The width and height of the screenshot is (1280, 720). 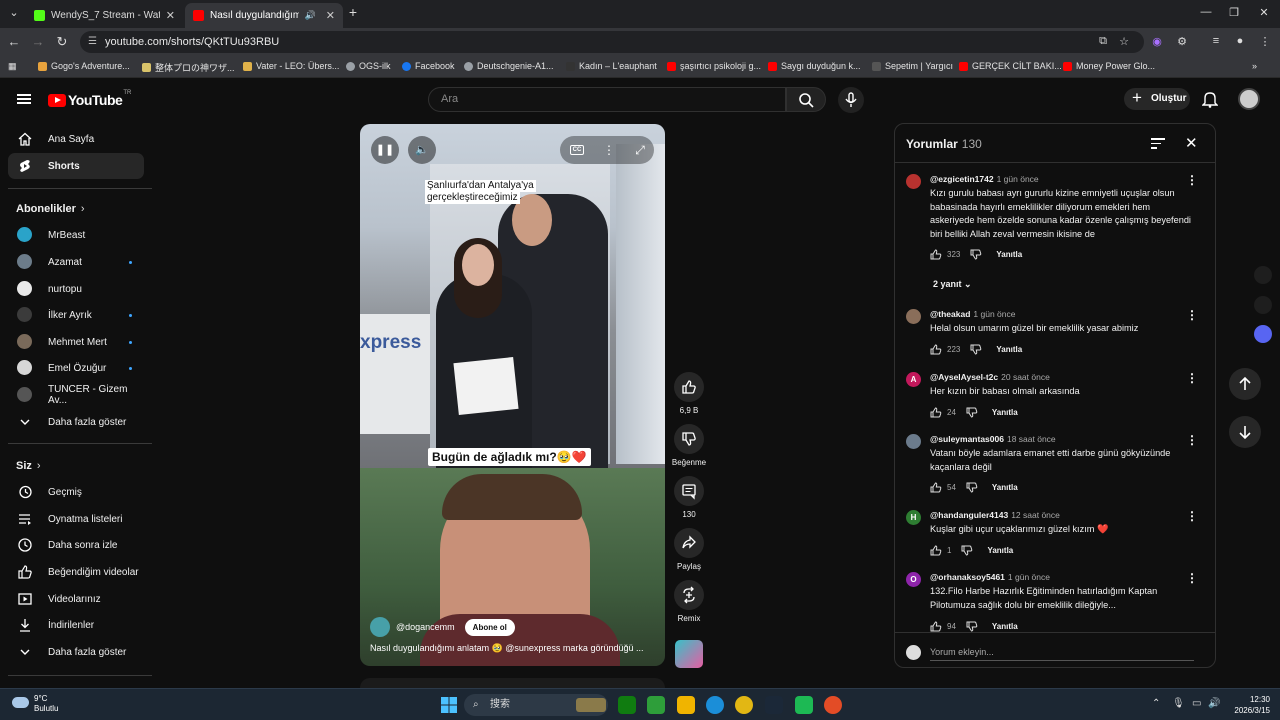 I want to click on tab-youtube: Nasıl duygulandığımı anl 🔊 ✕, so click(x=264, y=15).